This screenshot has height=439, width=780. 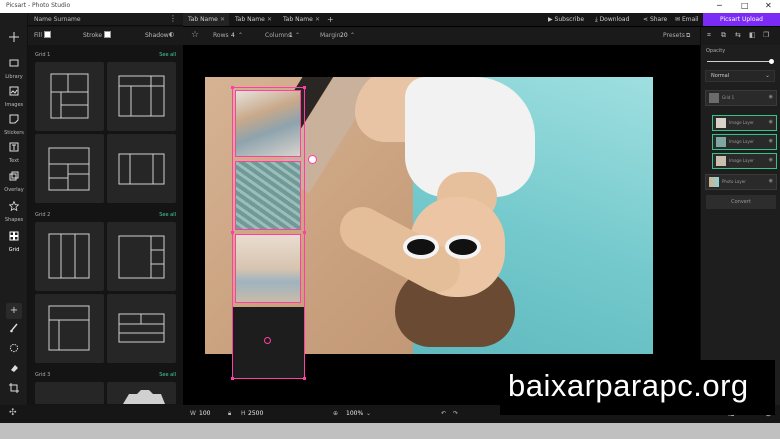 I want to click on layer-item: Photo Layer ◉, so click(x=741, y=182).